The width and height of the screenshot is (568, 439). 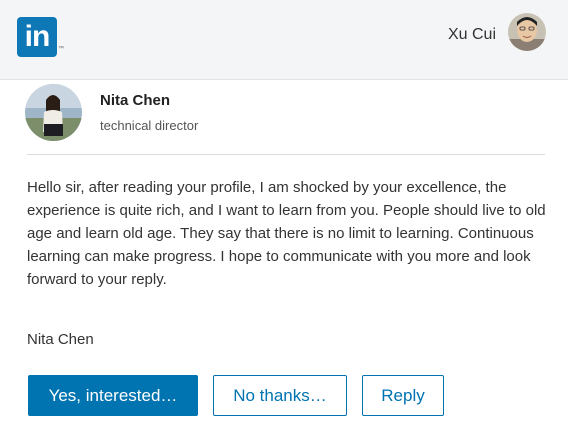 I want to click on linkedin-logo: in, so click(x=37, y=37).